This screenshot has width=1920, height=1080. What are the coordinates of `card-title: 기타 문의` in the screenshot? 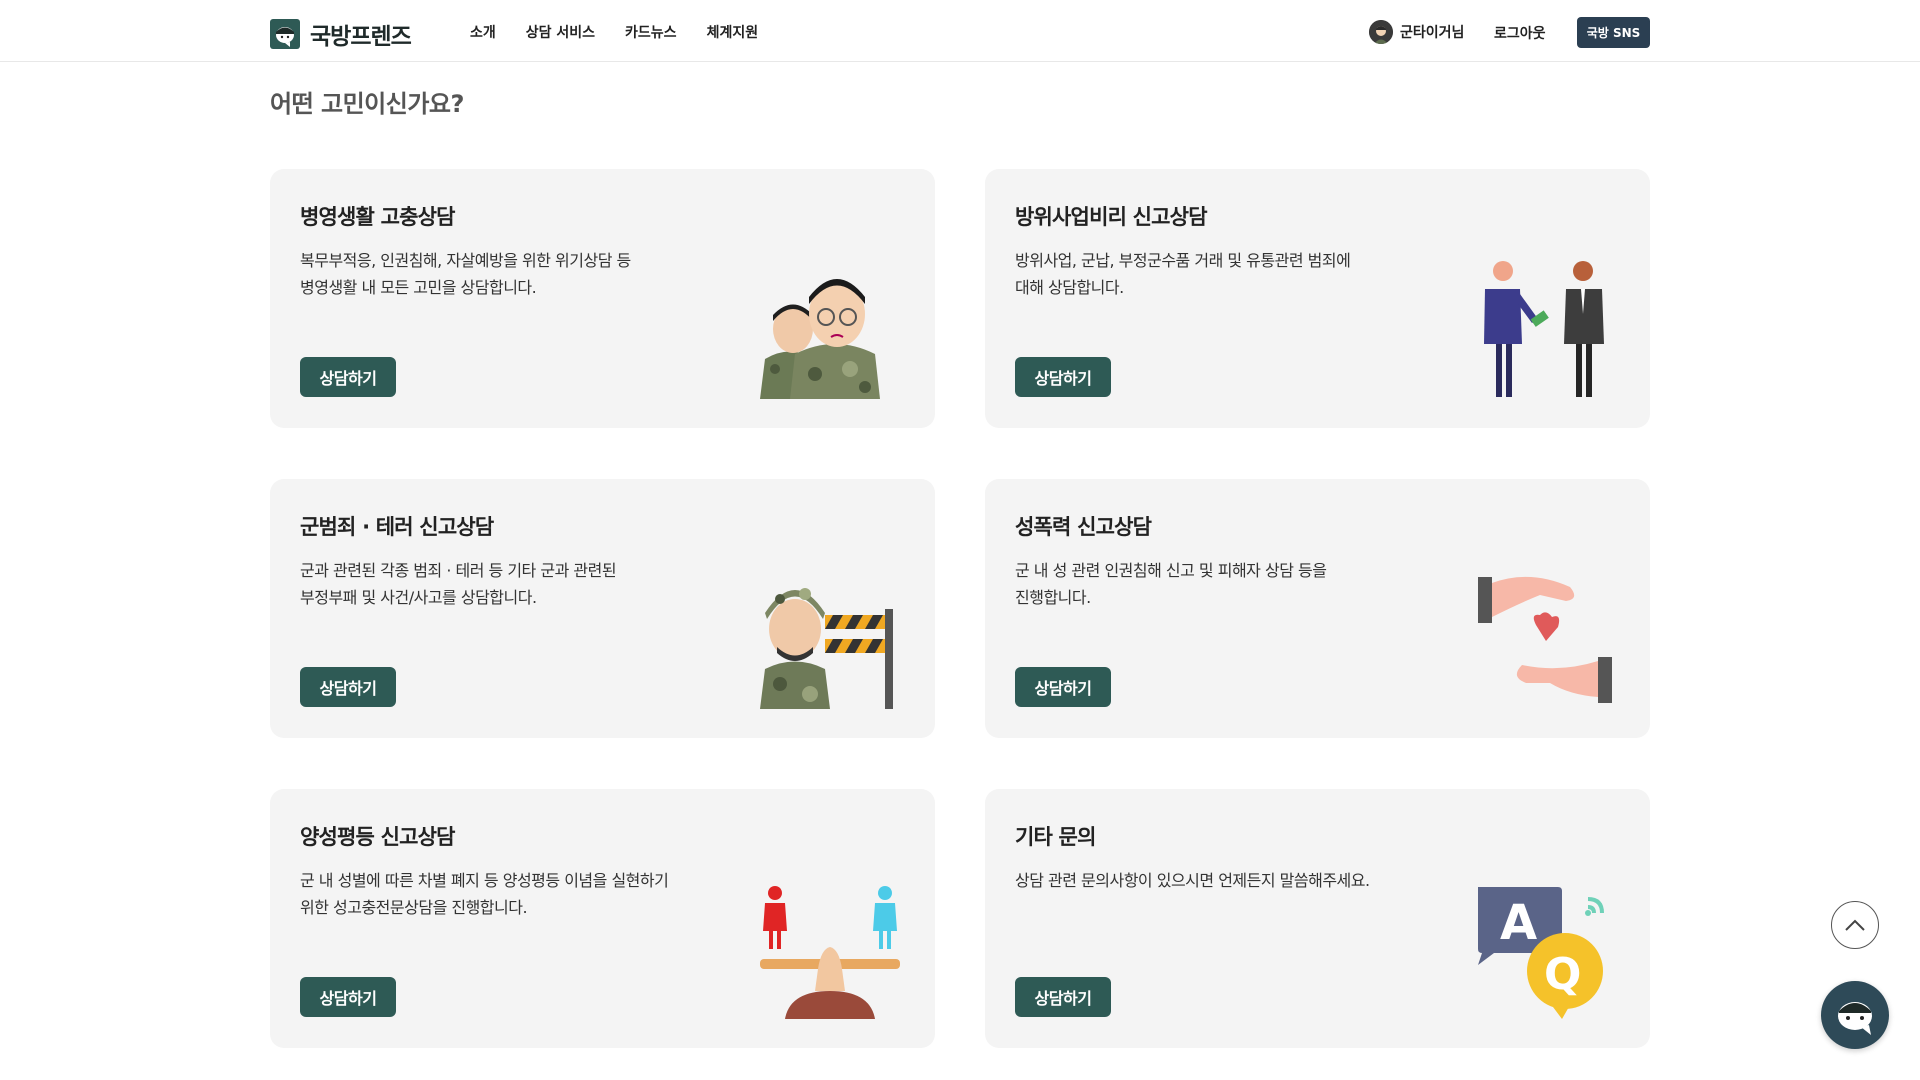 It's located at (1055, 837).